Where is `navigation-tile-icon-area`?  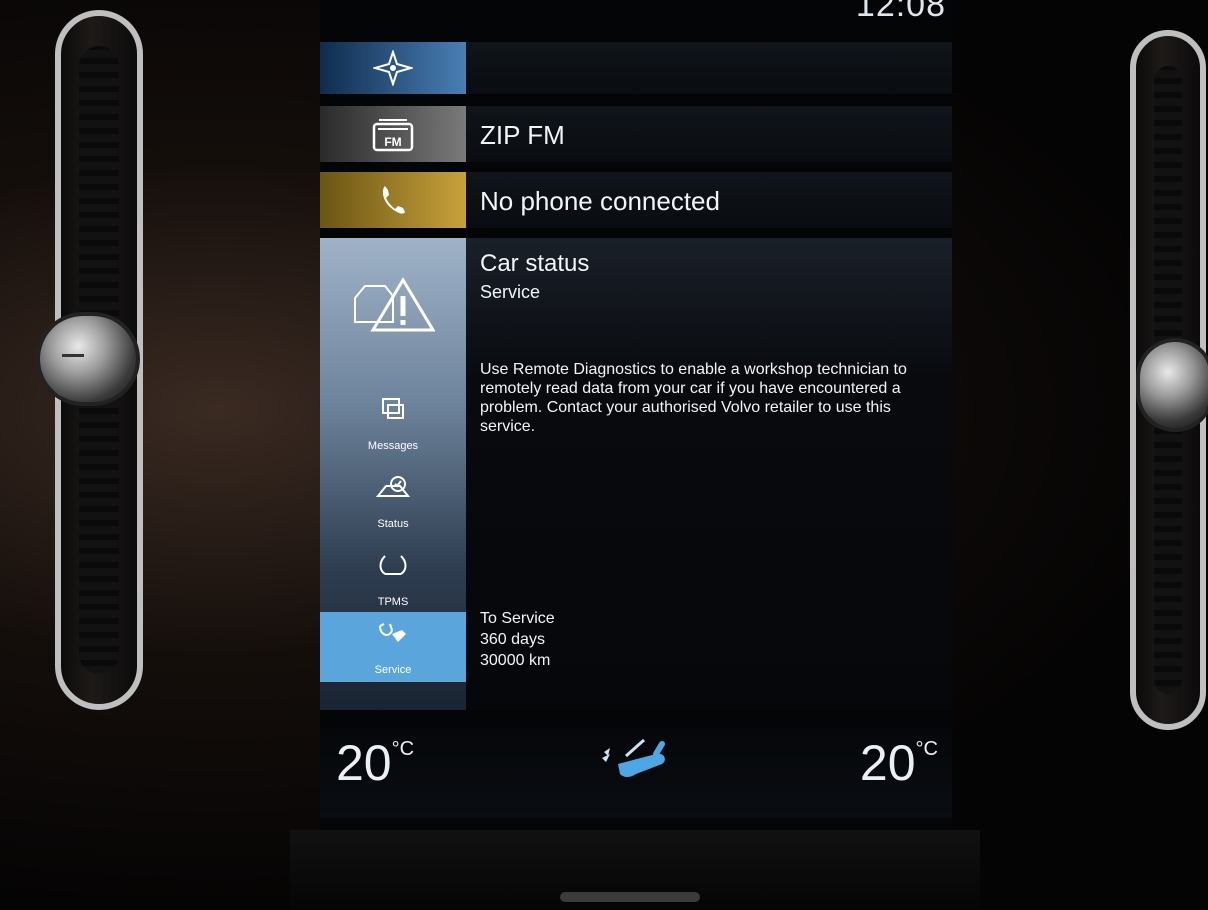 navigation-tile-icon-area is located at coordinates (393, 68).